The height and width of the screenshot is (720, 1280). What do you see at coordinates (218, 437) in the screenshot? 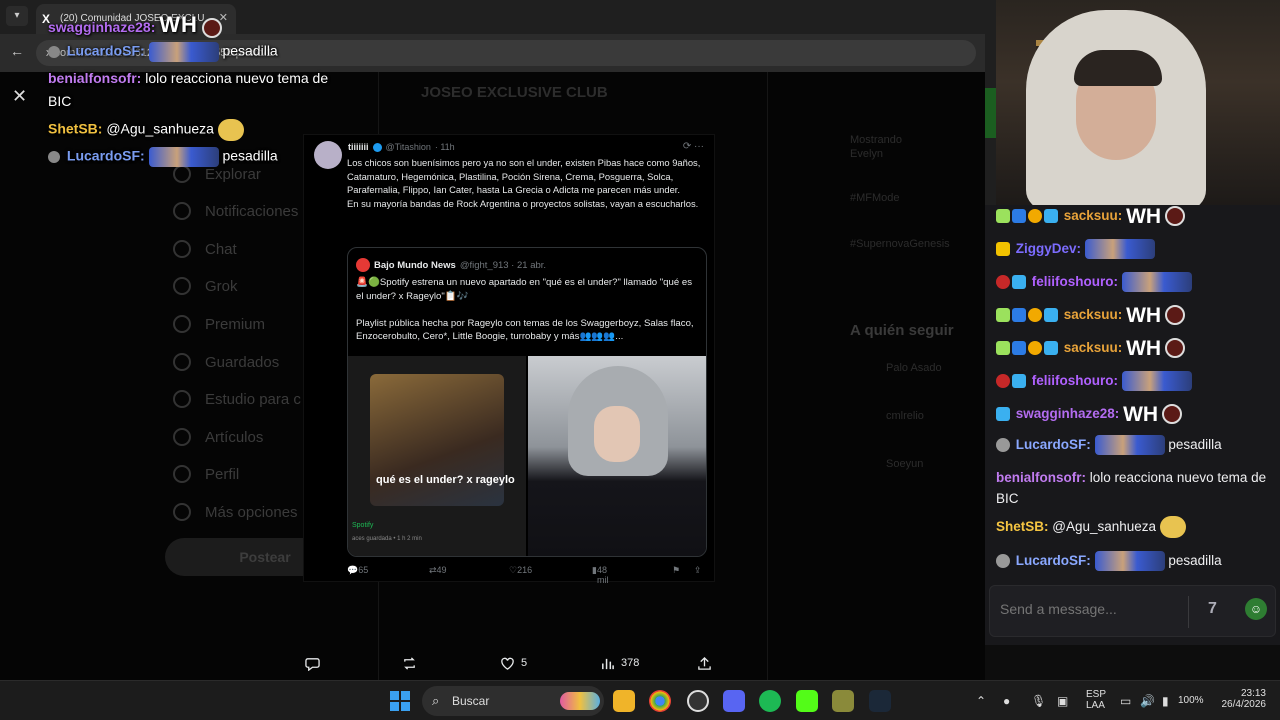
I see `sidebar-item-articles: Artículos` at bounding box center [218, 437].